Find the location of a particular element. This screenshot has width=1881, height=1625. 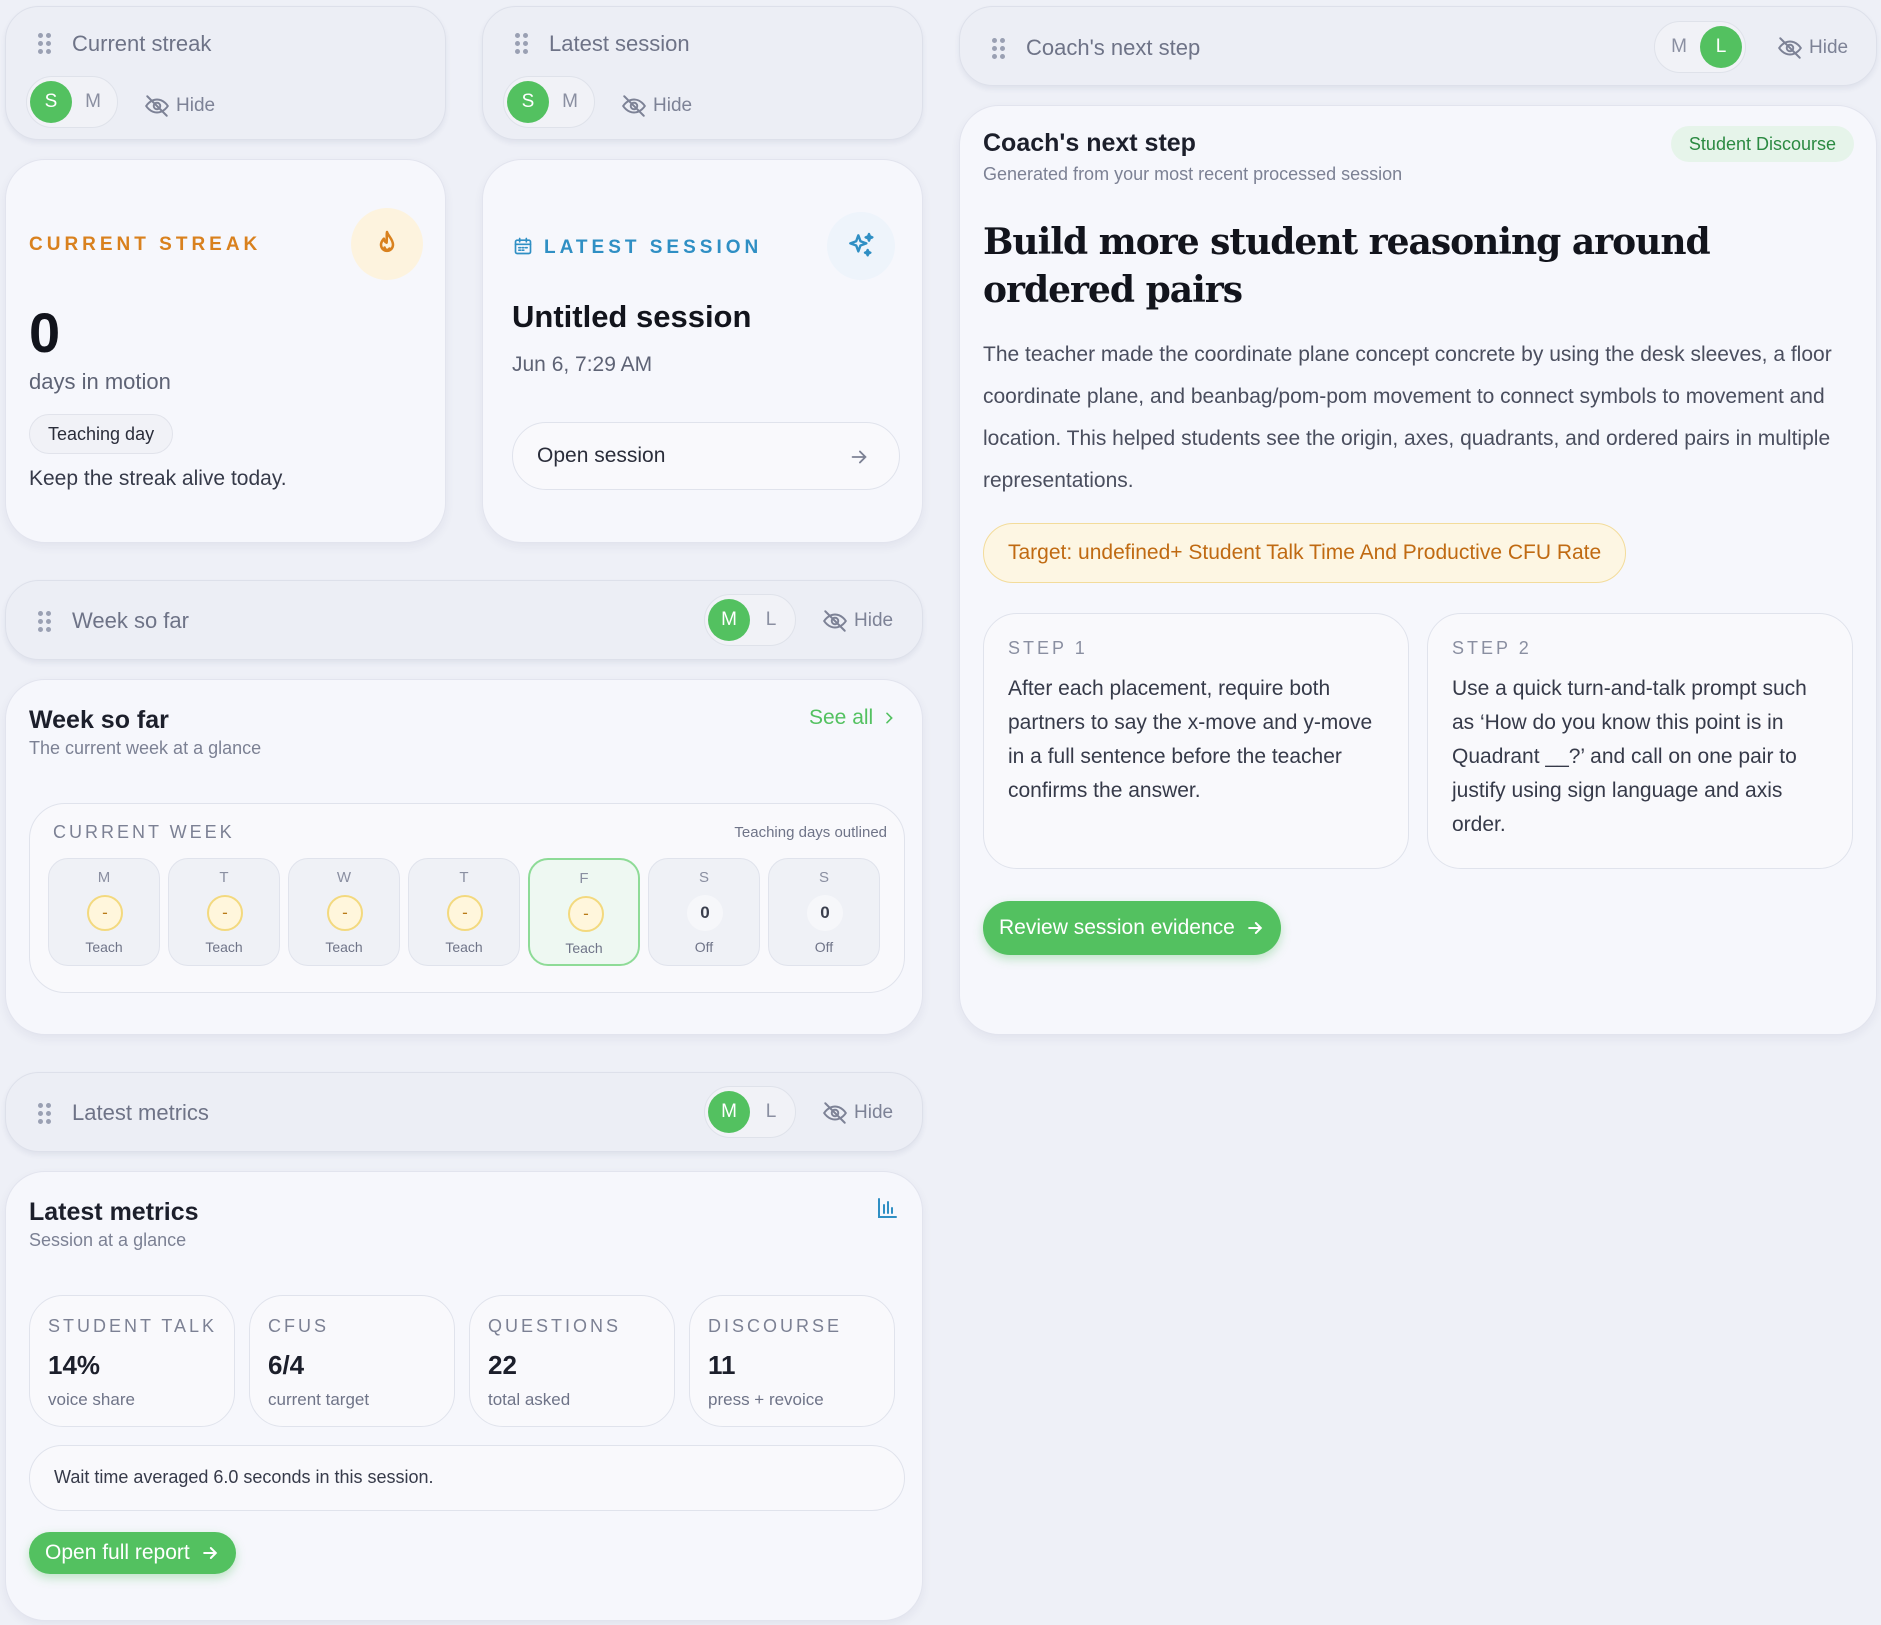

day-cell-sunday: S 0 Off is located at coordinates (824, 912).